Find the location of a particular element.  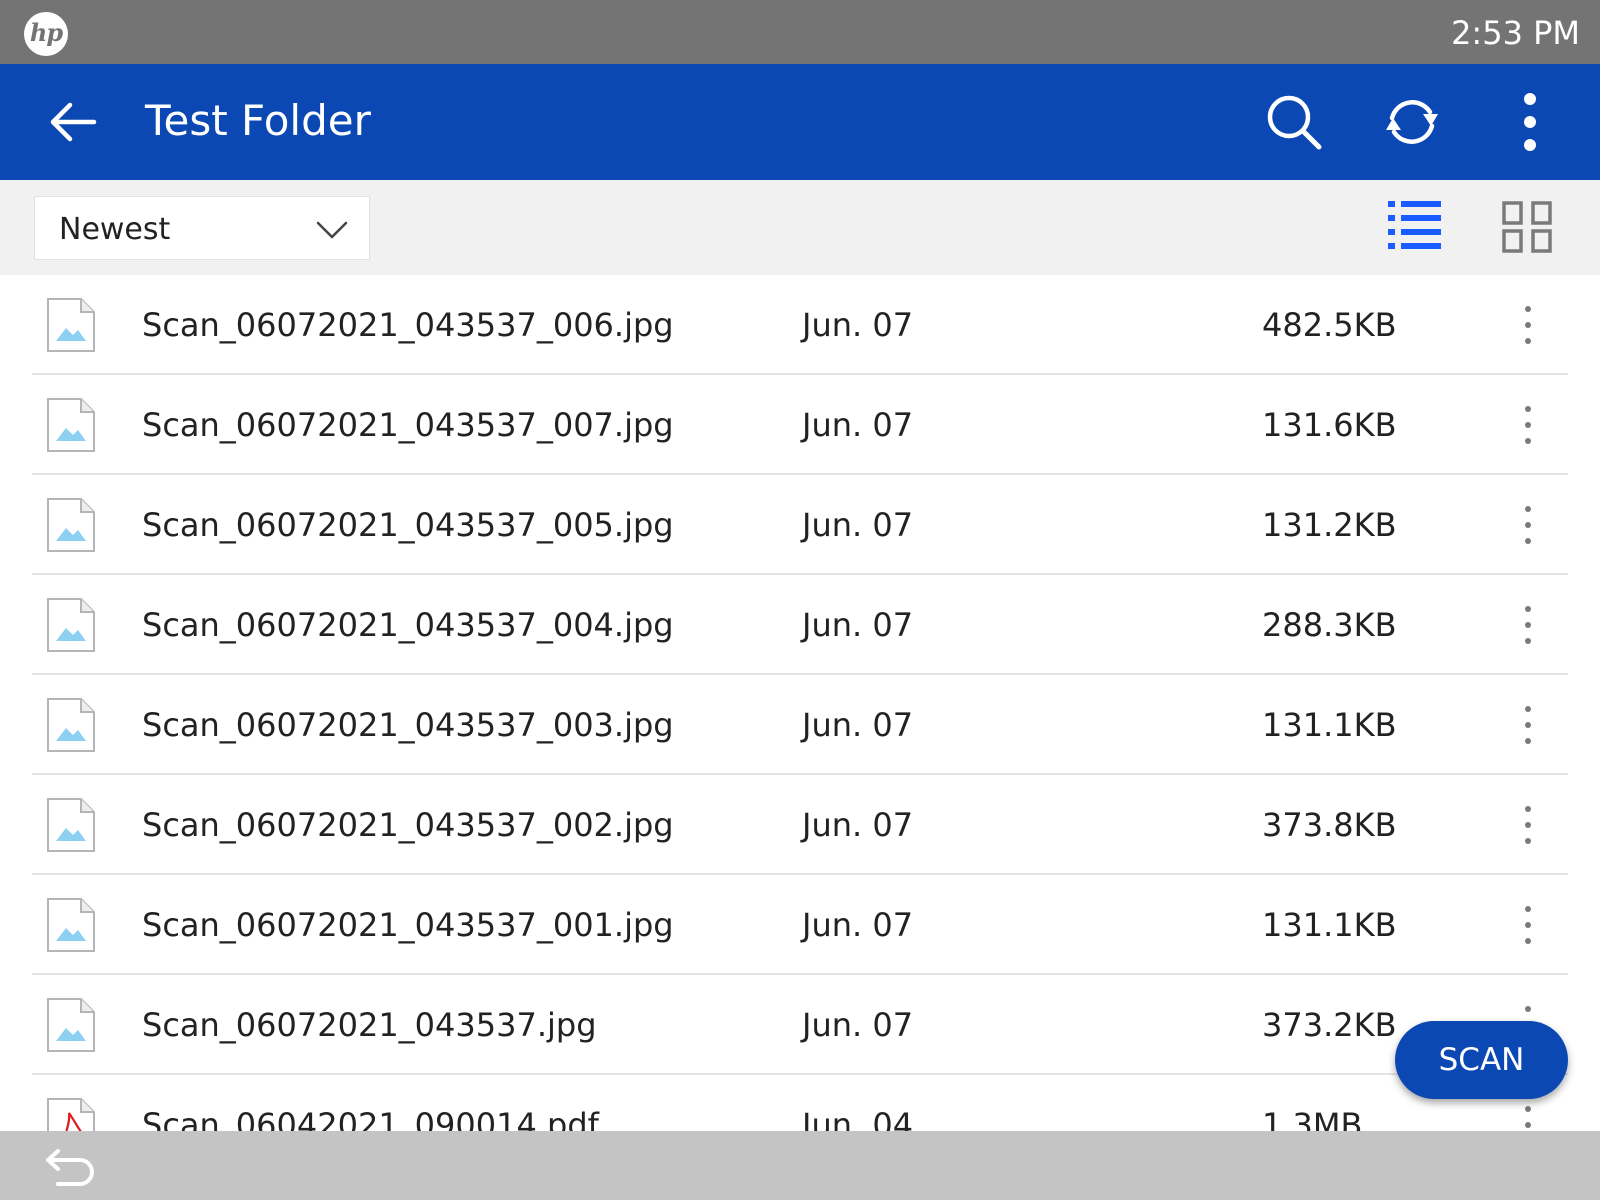

chevron-down-icon is located at coordinates (332, 230).